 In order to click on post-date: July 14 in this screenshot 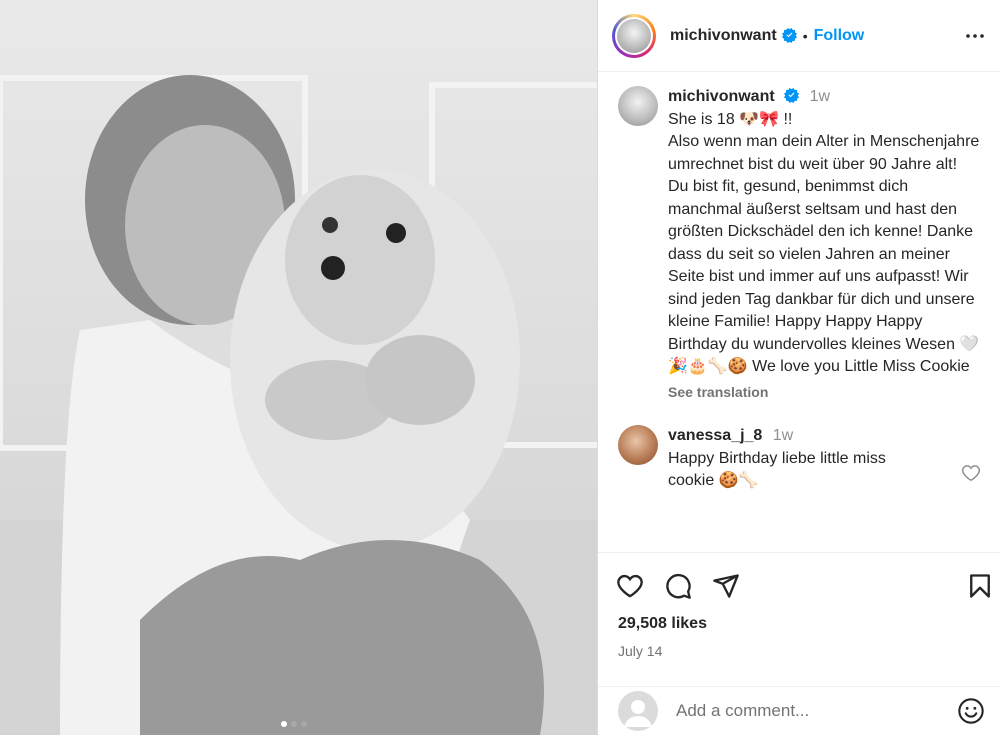, I will do `click(799, 646)`.